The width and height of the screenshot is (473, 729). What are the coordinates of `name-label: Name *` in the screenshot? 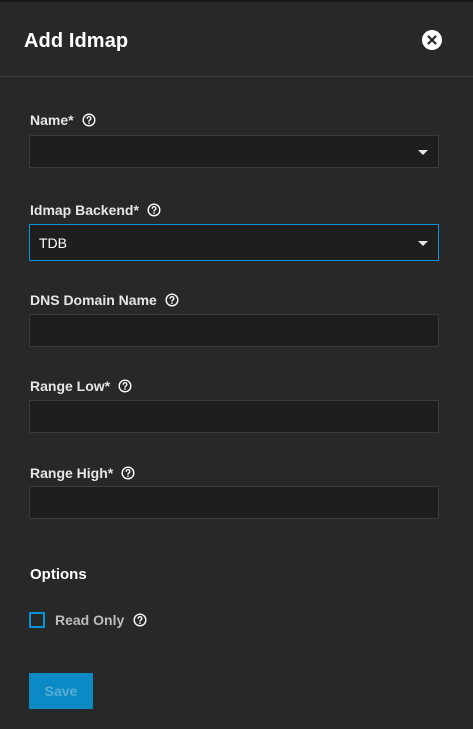 It's located at (63, 120).